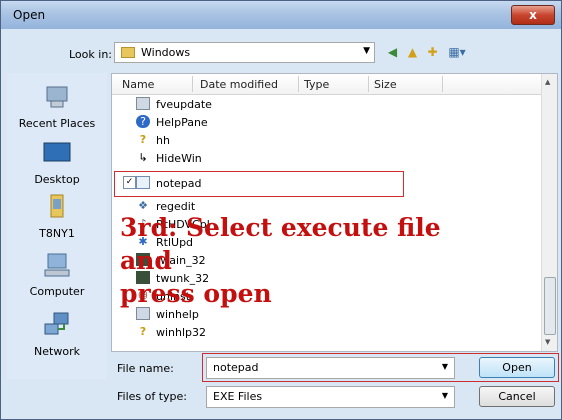  I want to click on column-header-row: Name Date modified Type Size, so click(328, 84).